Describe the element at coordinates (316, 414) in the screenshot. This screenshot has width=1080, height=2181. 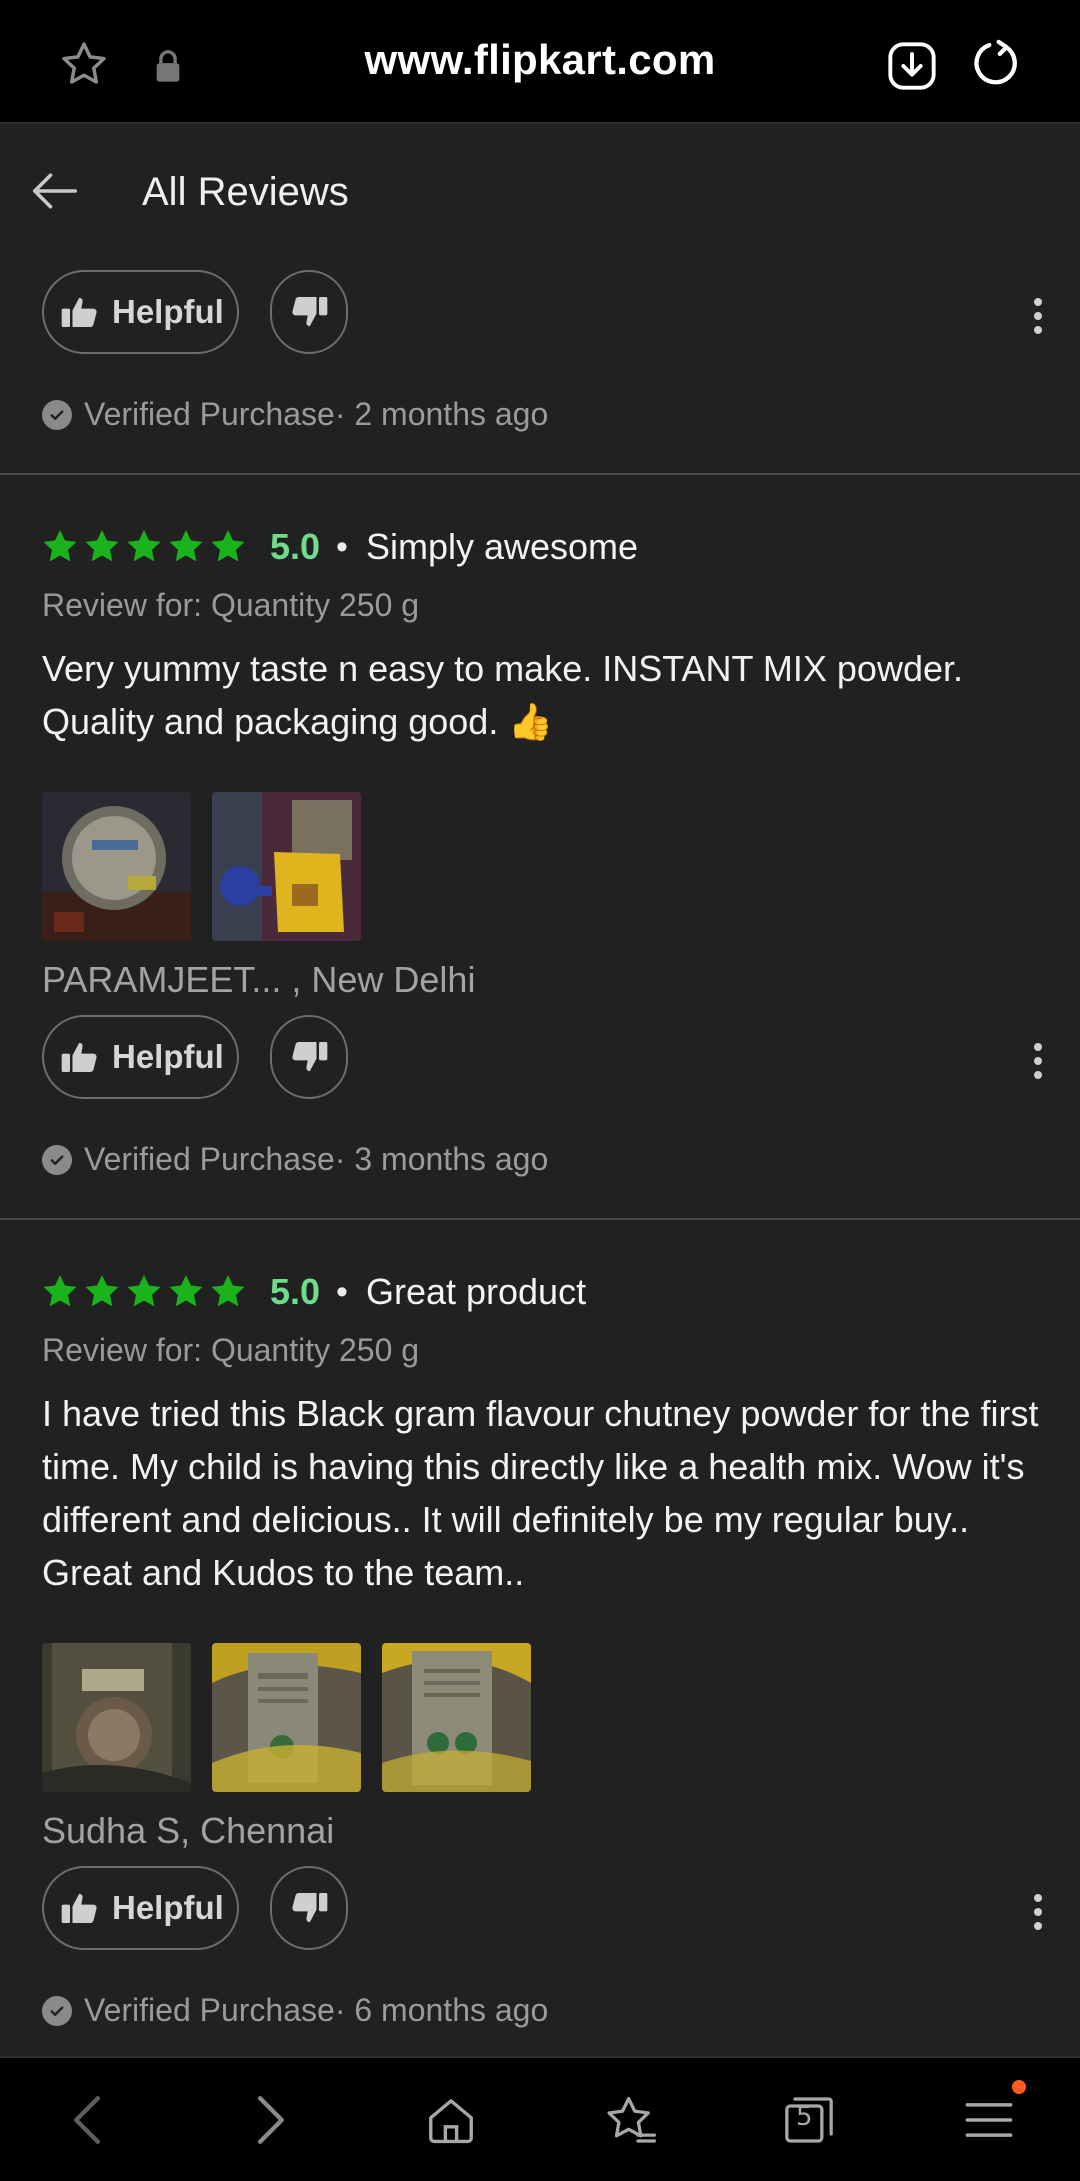
I see `verified-text: Verified Purchase· 2 months ago` at that location.